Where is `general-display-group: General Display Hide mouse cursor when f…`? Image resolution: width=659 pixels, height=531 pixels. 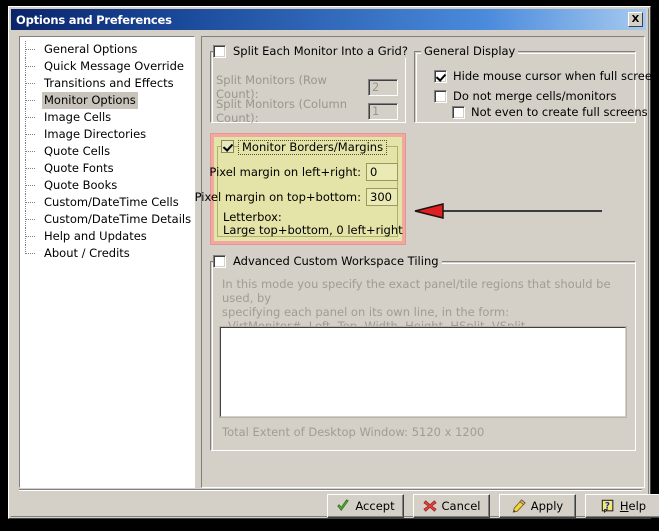 general-display-group: General Display Hide mouse cursor when f… is located at coordinates (536, 84).